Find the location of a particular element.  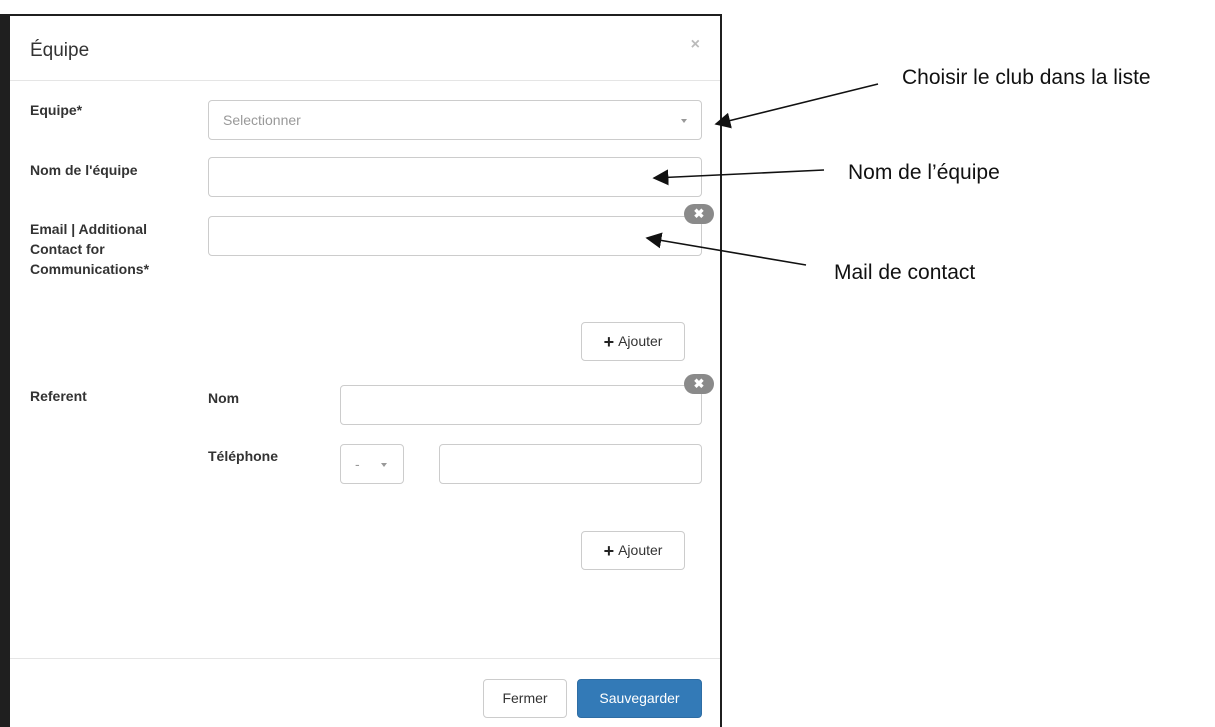

arrow-club is located at coordinates (796, 106).